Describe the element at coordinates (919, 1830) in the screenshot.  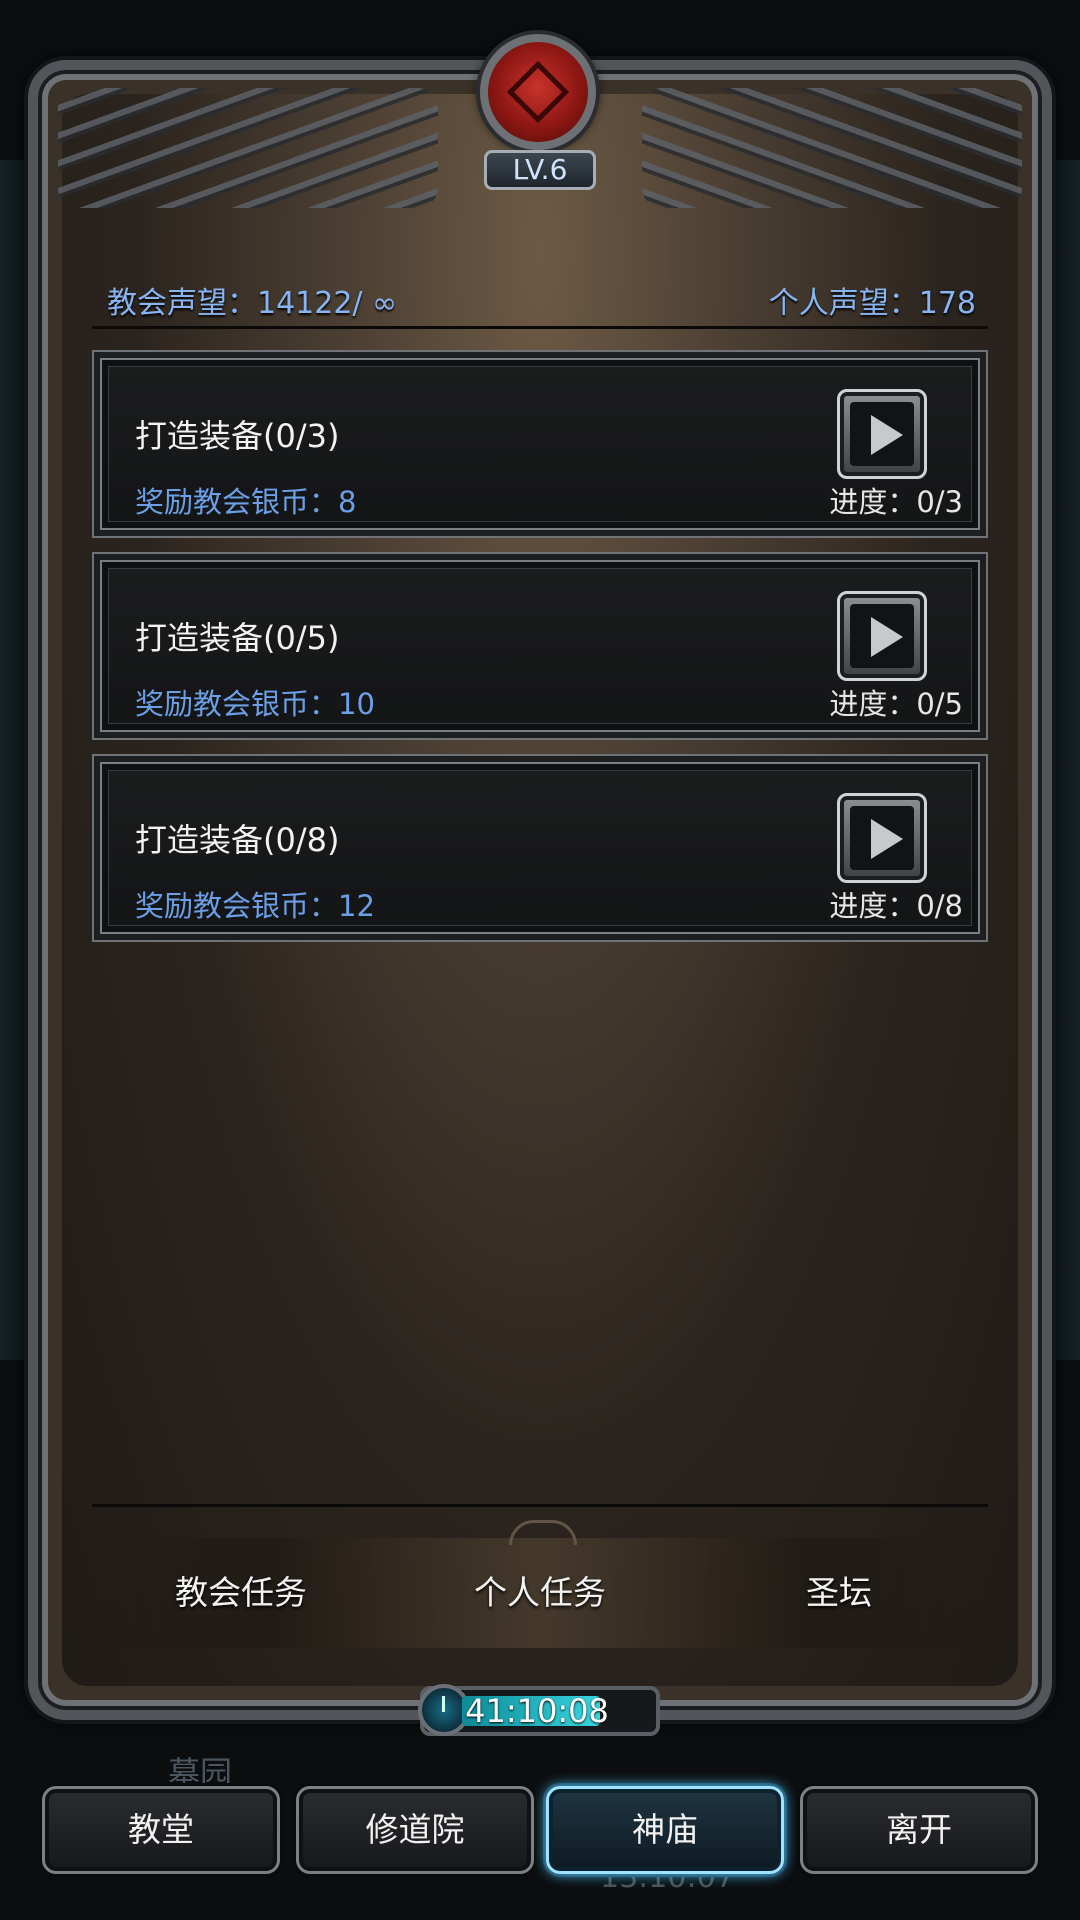
I see `nav-leave-button: 离开` at that location.